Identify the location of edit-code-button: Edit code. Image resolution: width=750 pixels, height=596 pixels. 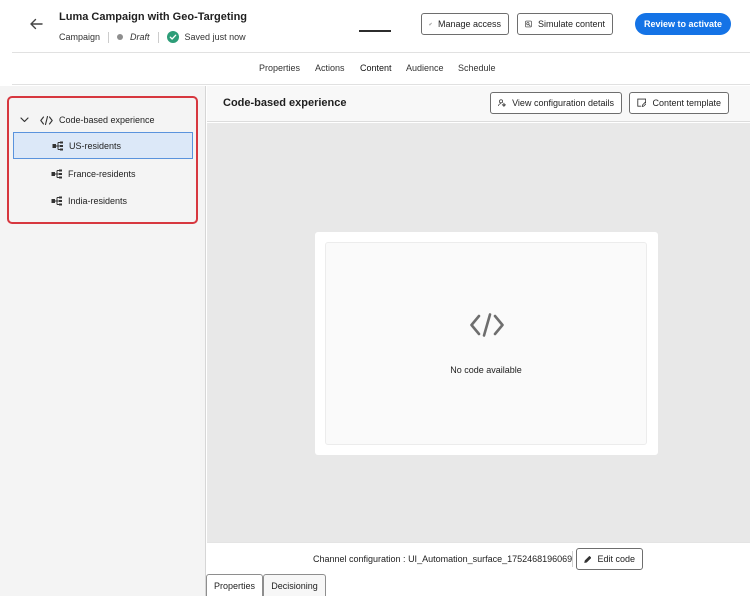
(609, 559).